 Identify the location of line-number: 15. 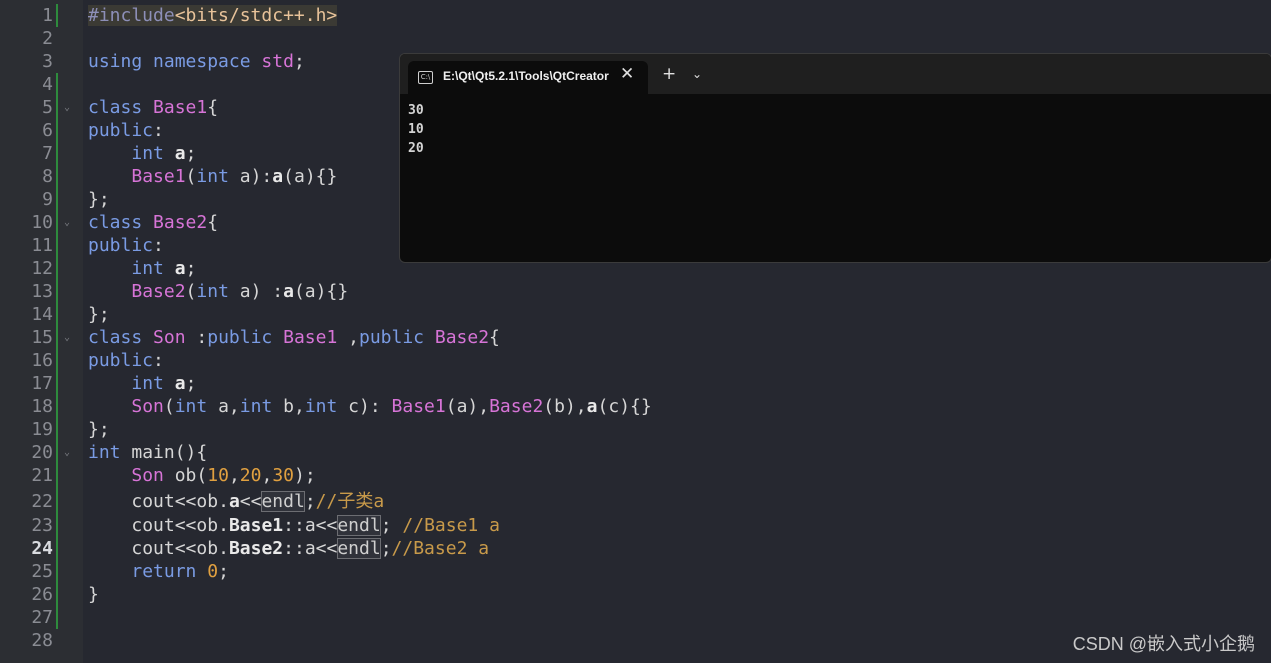
(42, 337).